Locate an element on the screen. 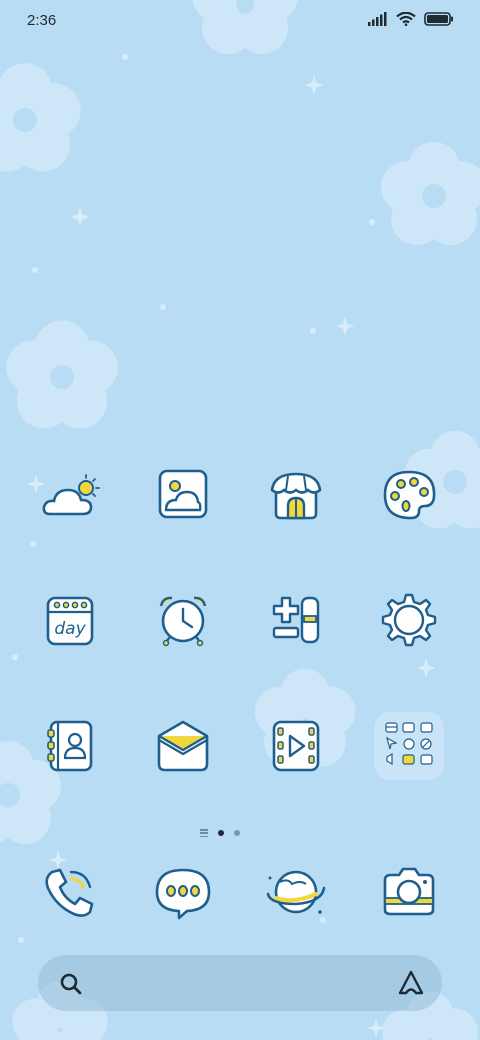 Image resolution: width=480 pixels, height=1040 pixels. app-folder-icon is located at coordinates (409, 744).